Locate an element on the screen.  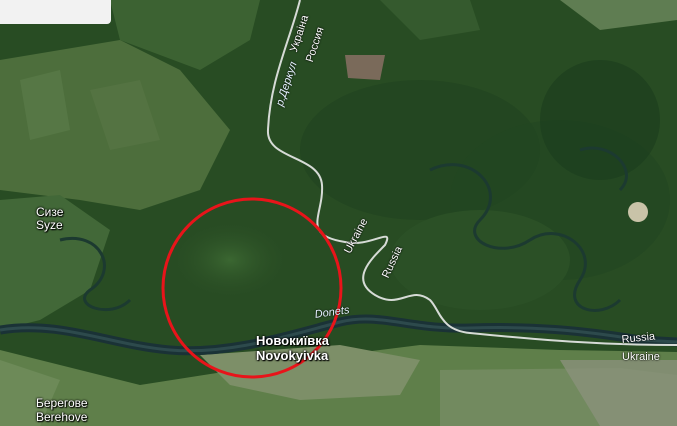
place-label-berehove-ua: Берегове is located at coordinates (62, 403).